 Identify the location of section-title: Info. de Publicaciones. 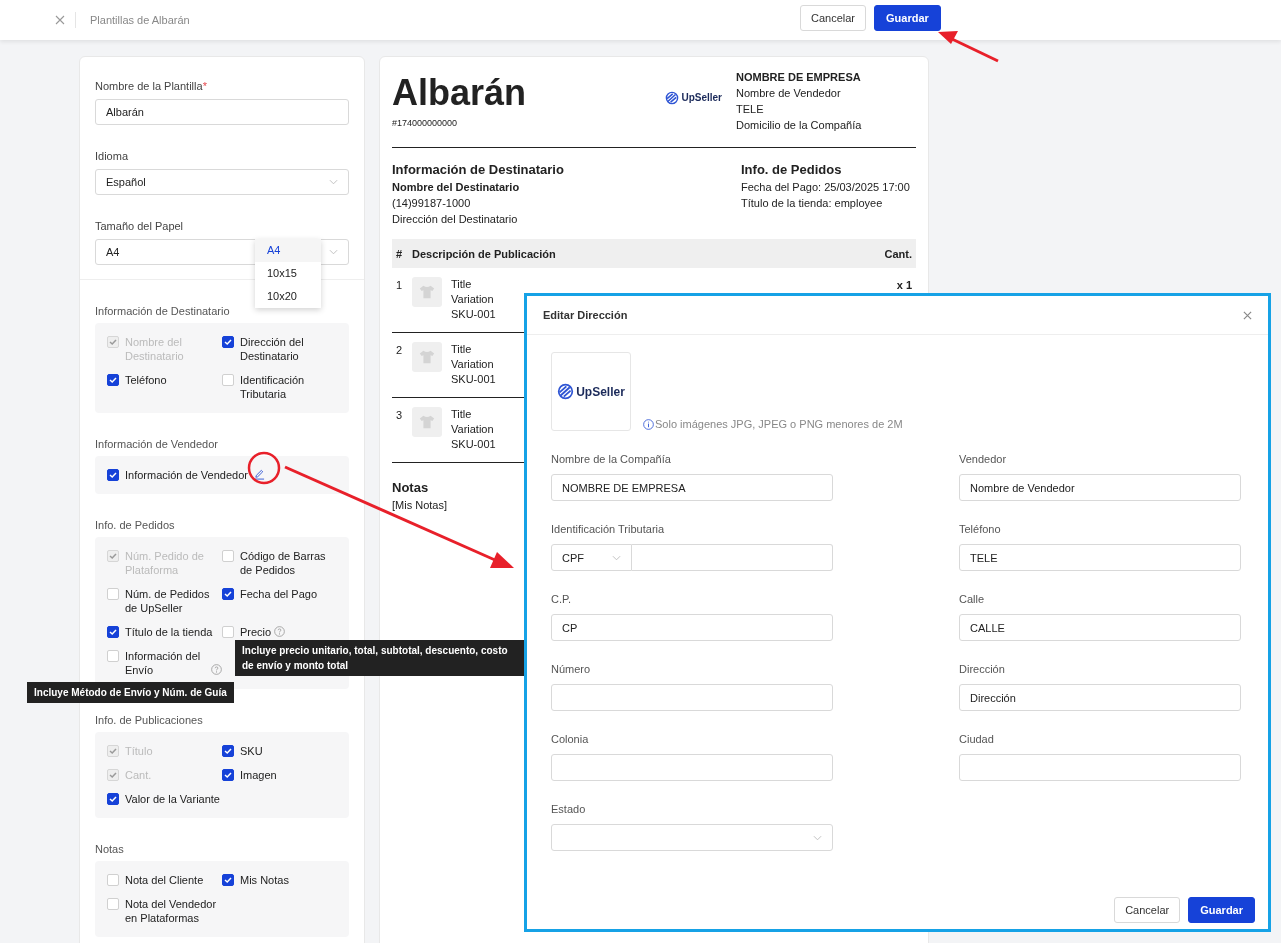
(149, 720).